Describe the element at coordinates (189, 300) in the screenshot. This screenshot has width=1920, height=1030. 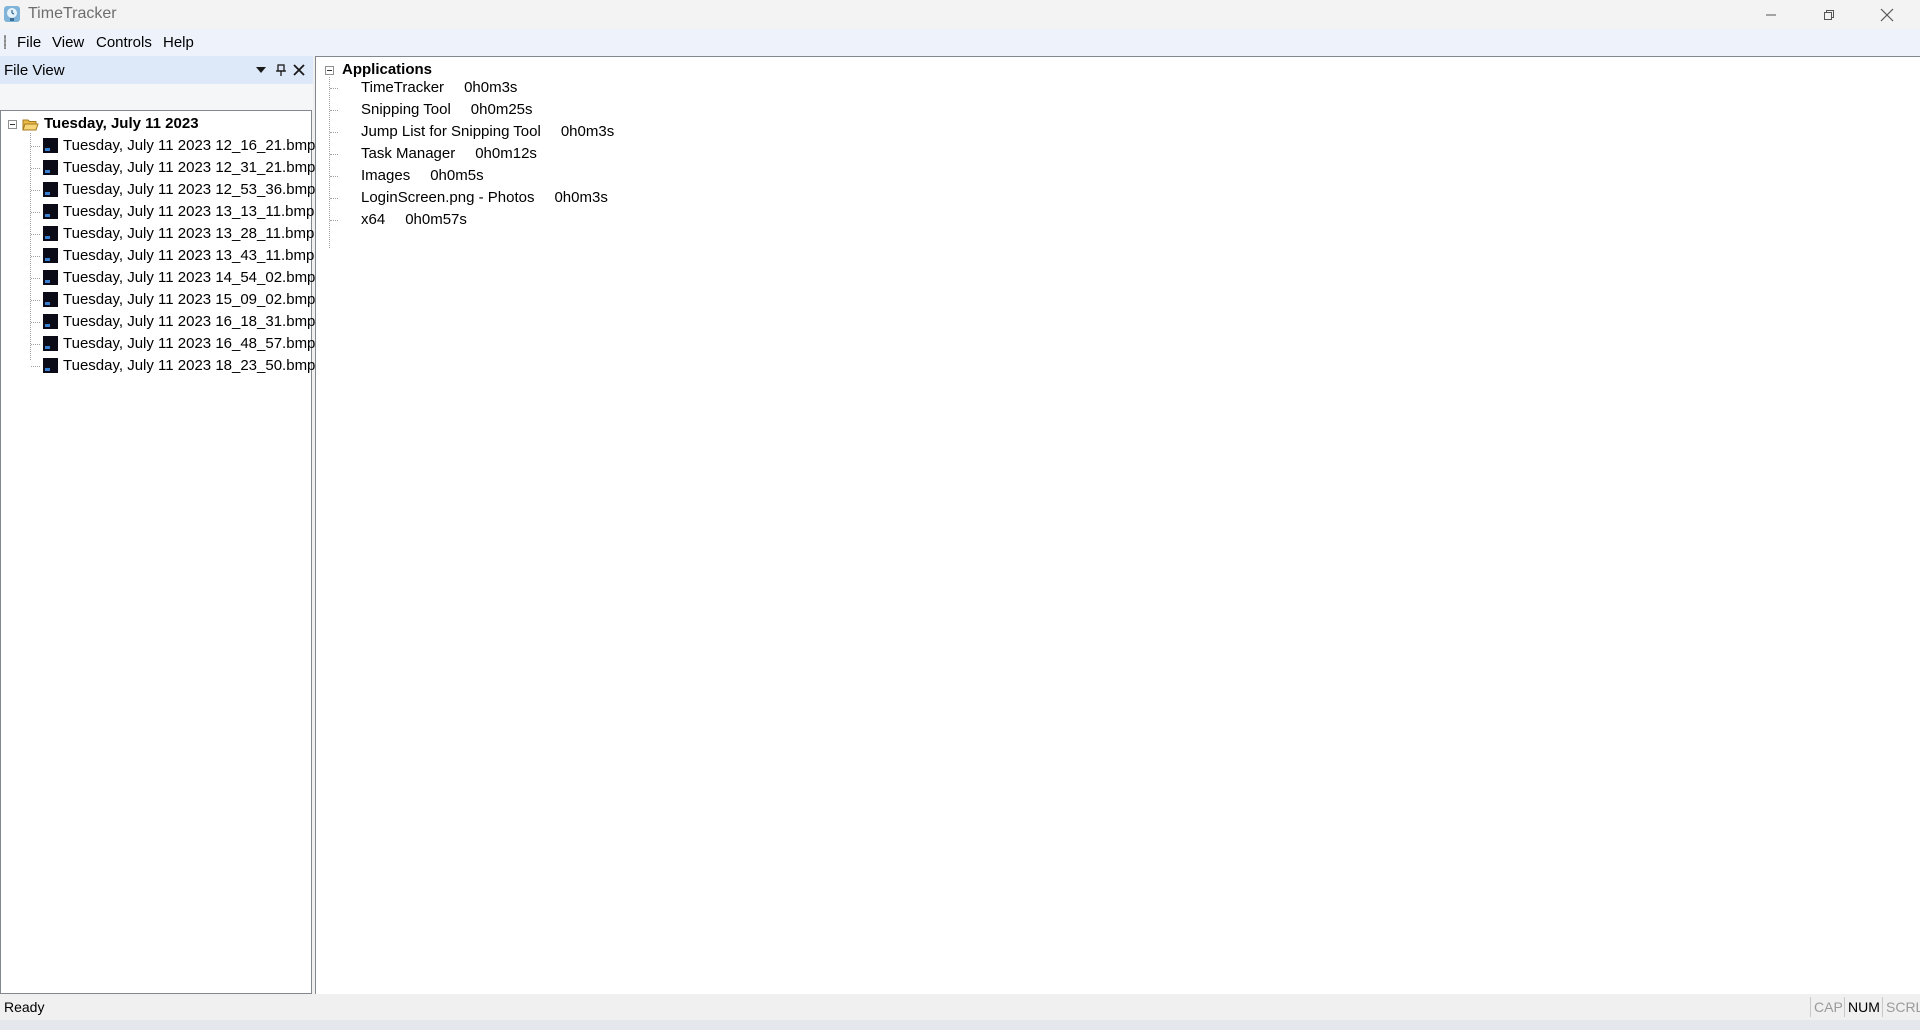
I see `file-node: Tuesday, July 11 2023 15_09_02.bmp` at that location.